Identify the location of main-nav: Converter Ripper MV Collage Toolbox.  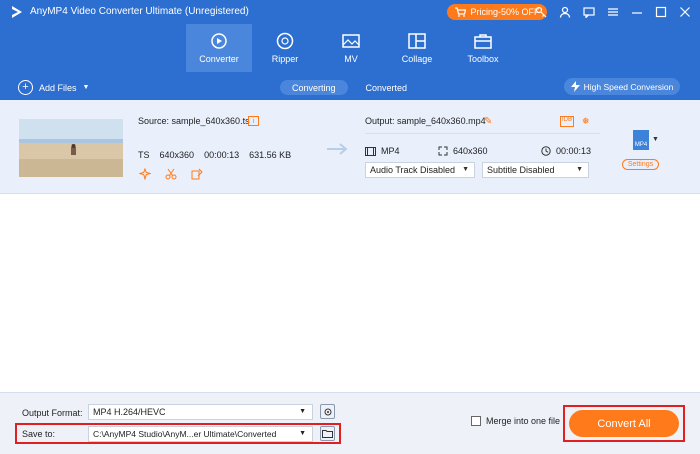
(351, 48).